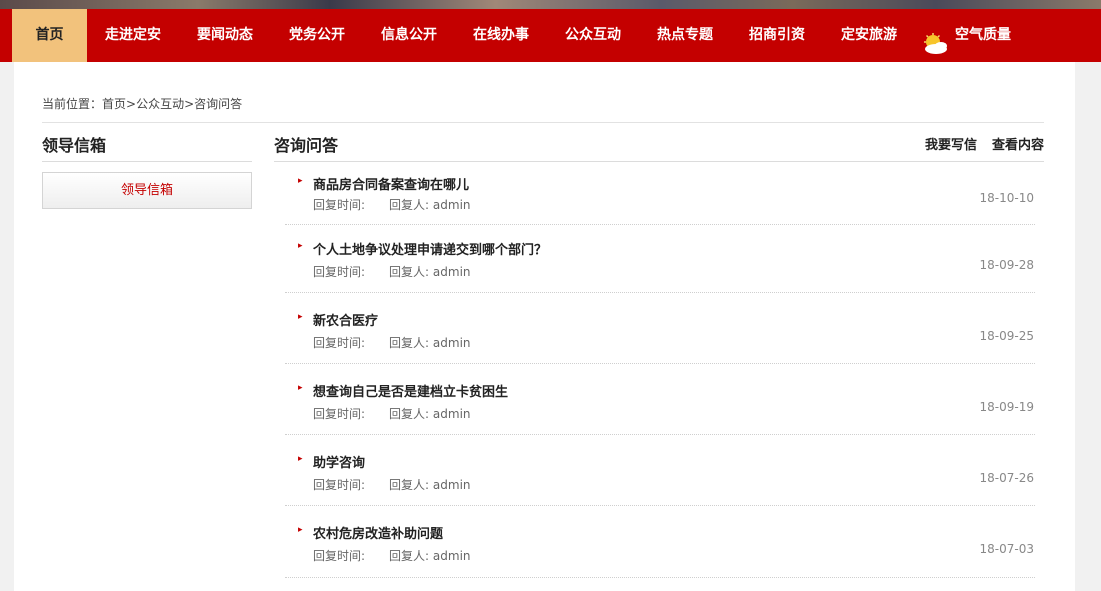 The image size is (1101, 591). What do you see at coordinates (1088, 326) in the screenshot?
I see `page-scroll-gutter` at bounding box center [1088, 326].